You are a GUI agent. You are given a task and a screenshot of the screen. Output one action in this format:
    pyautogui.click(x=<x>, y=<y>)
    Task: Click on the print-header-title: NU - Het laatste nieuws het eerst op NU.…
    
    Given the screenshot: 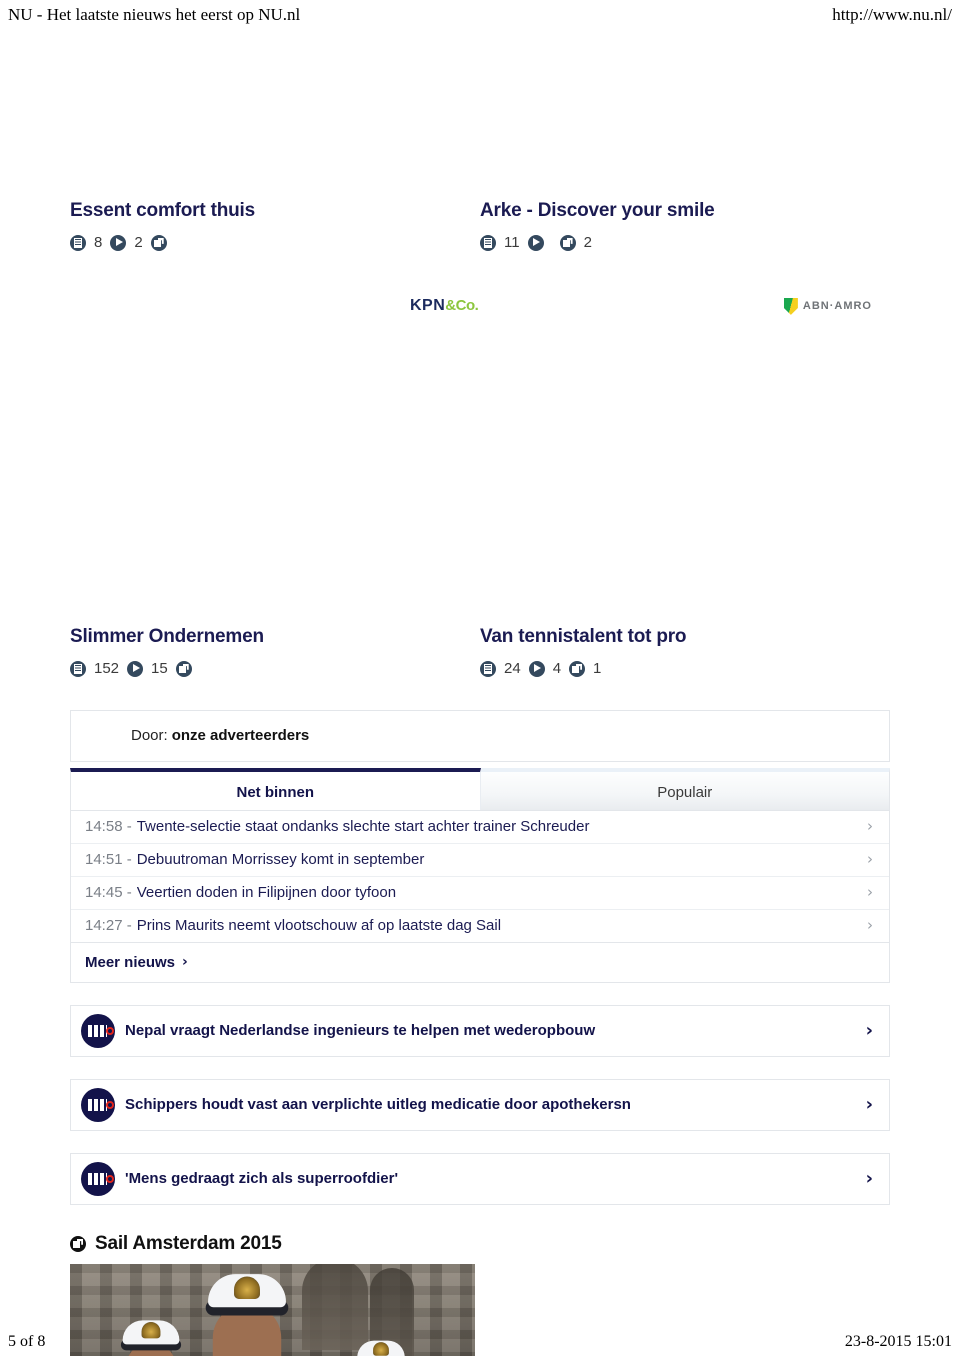 What is the action you would take?
    pyautogui.click(x=154, y=14)
    